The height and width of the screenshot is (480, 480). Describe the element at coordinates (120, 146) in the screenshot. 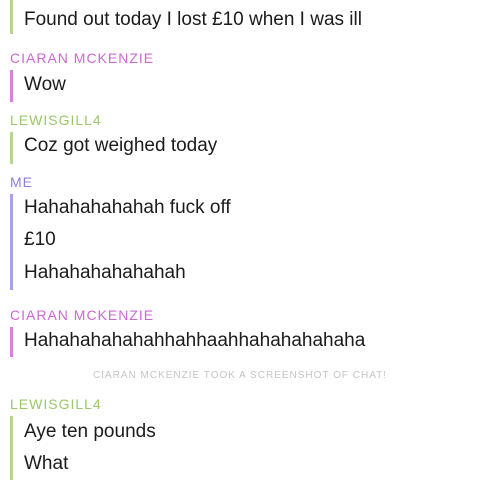

I see `chat-message: Coz got weighed today` at that location.